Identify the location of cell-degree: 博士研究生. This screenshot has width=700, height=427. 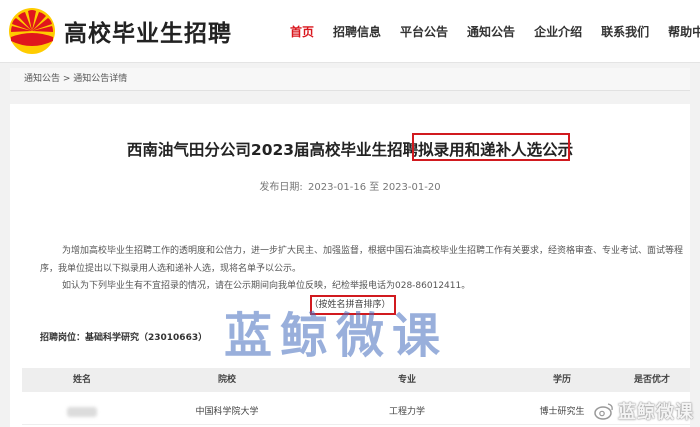
(562, 412).